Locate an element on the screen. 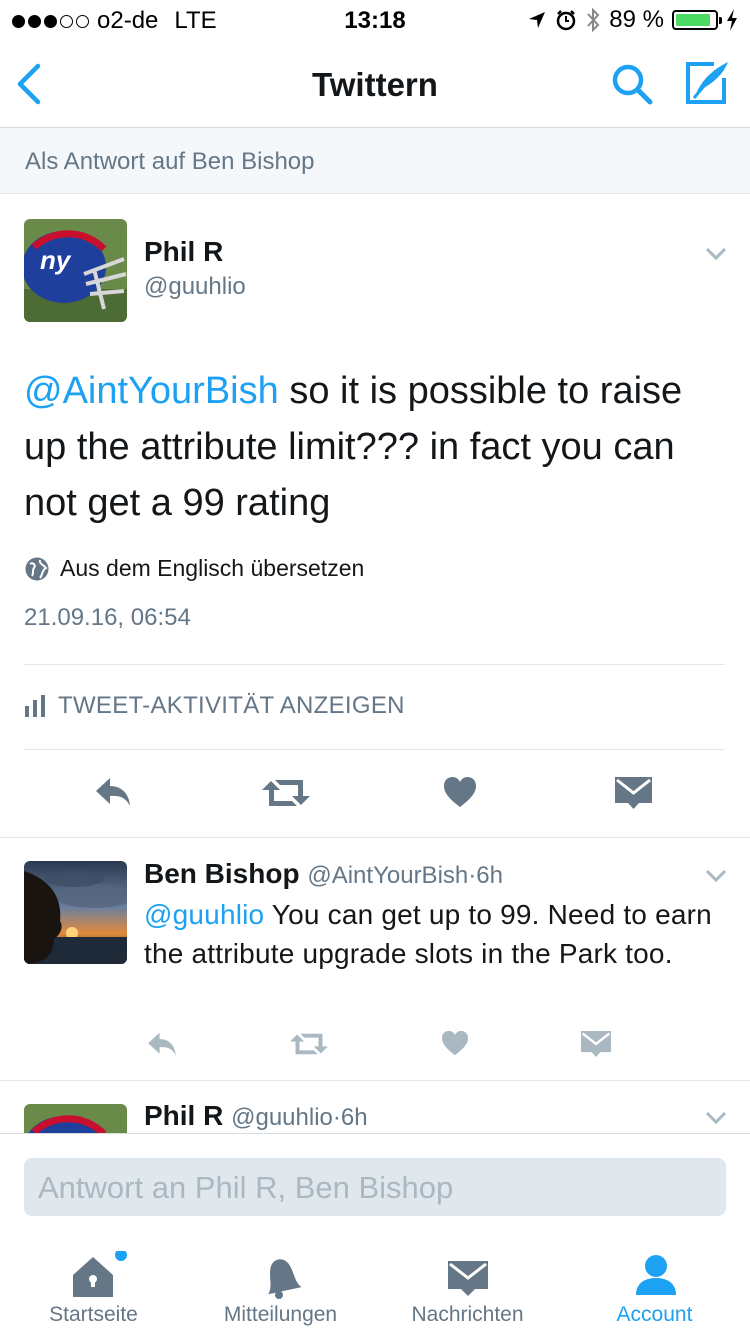 The width and height of the screenshot is (750, 1334). bell-icon is located at coordinates (285, 1279).